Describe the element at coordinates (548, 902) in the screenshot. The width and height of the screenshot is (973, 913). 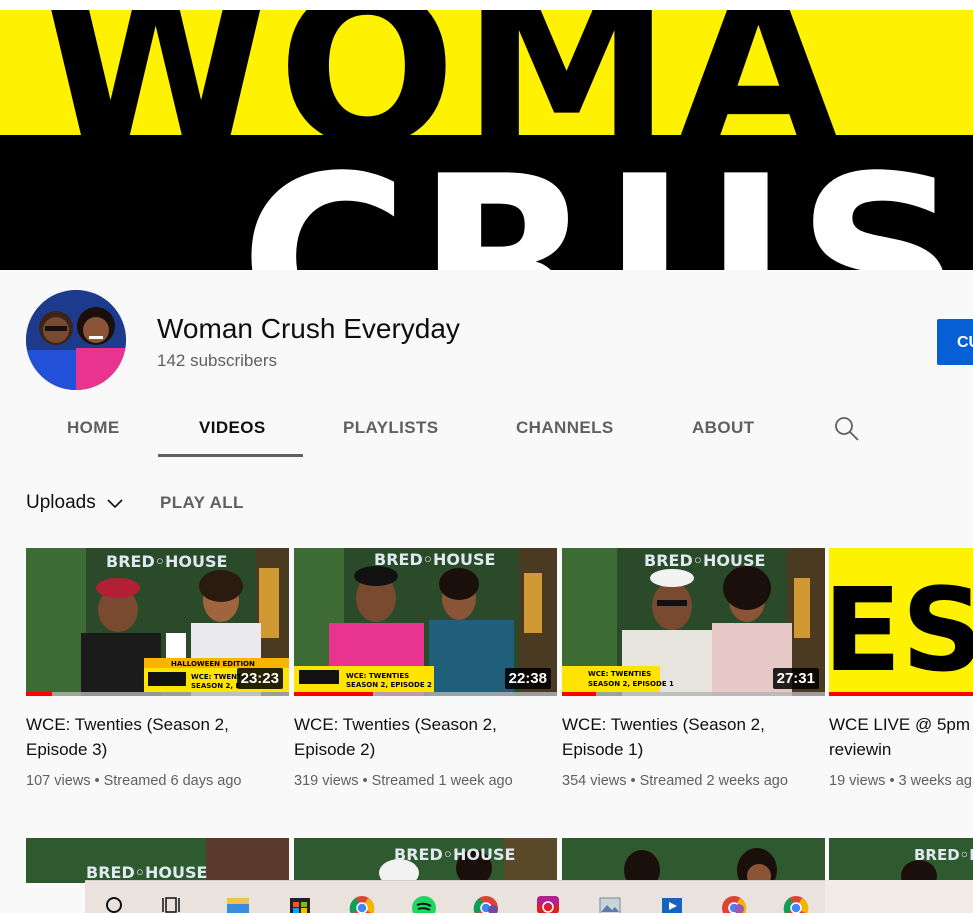
I see `creative-cloud-icon` at that location.